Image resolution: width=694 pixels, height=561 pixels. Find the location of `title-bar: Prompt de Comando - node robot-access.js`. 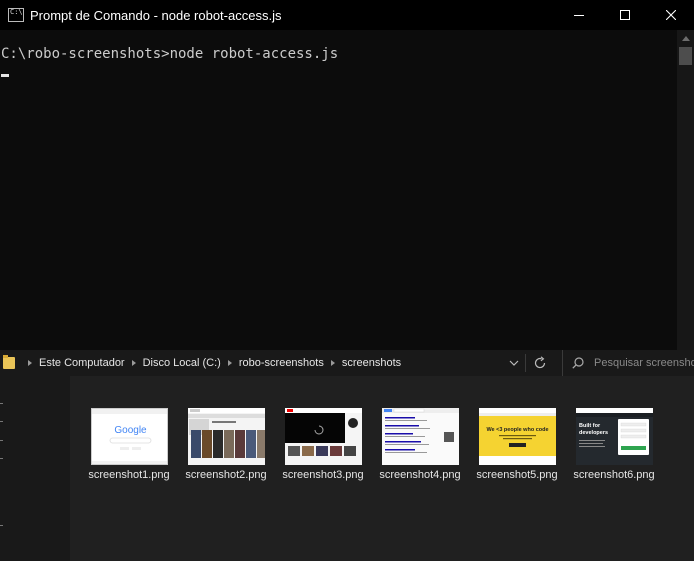

title-bar: Prompt de Comando - node robot-access.js is located at coordinates (347, 15).